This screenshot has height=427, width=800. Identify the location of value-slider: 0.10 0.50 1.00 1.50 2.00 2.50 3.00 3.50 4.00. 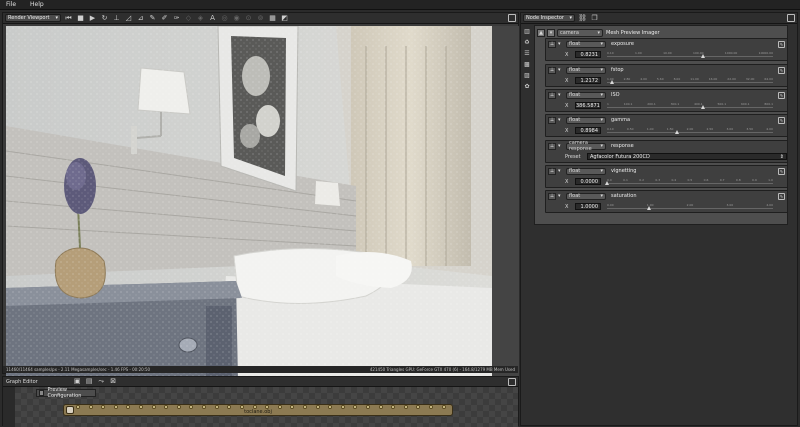
(690, 131).